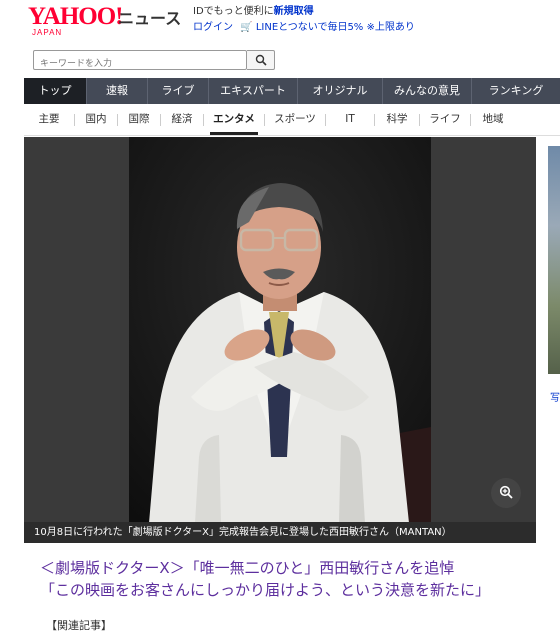 The height and width of the screenshot is (640, 560). I want to click on sidebar-partial-text: 写, so click(555, 396).